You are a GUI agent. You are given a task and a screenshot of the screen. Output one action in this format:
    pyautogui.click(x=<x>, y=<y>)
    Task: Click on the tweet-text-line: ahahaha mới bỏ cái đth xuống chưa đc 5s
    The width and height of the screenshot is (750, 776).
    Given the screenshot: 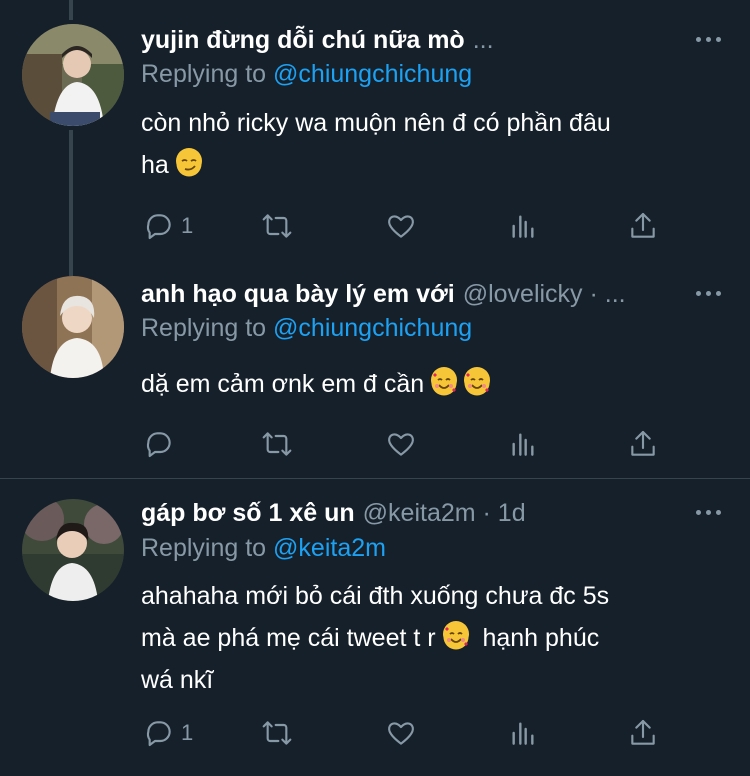 What is the action you would take?
    pyautogui.click(x=375, y=596)
    